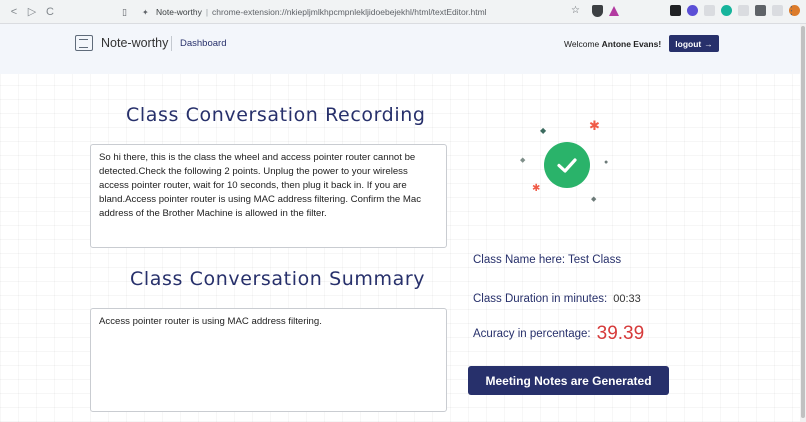 The height and width of the screenshot is (422, 806). What do you see at coordinates (620, 333) in the screenshot?
I see `accuracy-value: 39.39` at bounding box center [620, 333].